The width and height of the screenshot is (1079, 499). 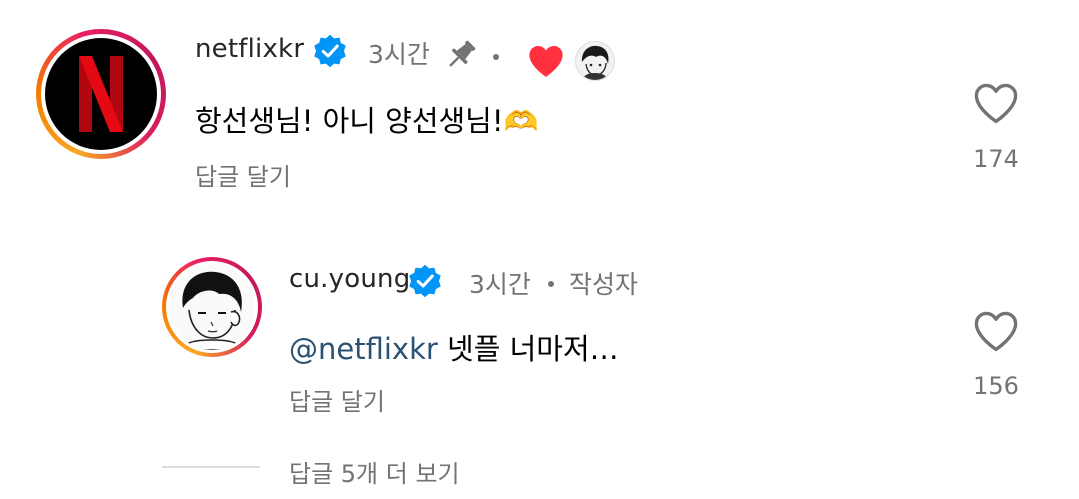 What do you see at coordinates (349, 121) in the screenshot?
I see `comment-body: 항선생님! 아니 양선생님!` at bounding box center [349, 121].